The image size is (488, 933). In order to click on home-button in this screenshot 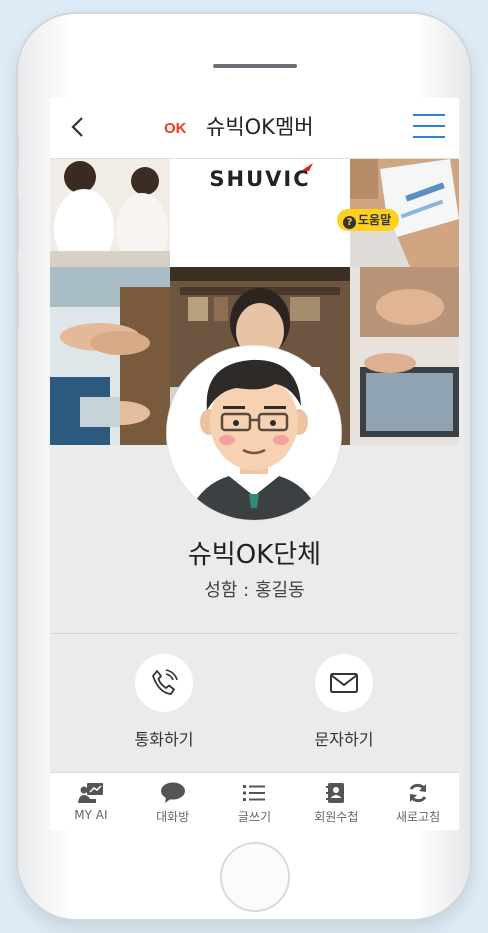, I will do `click(255, 877)`.